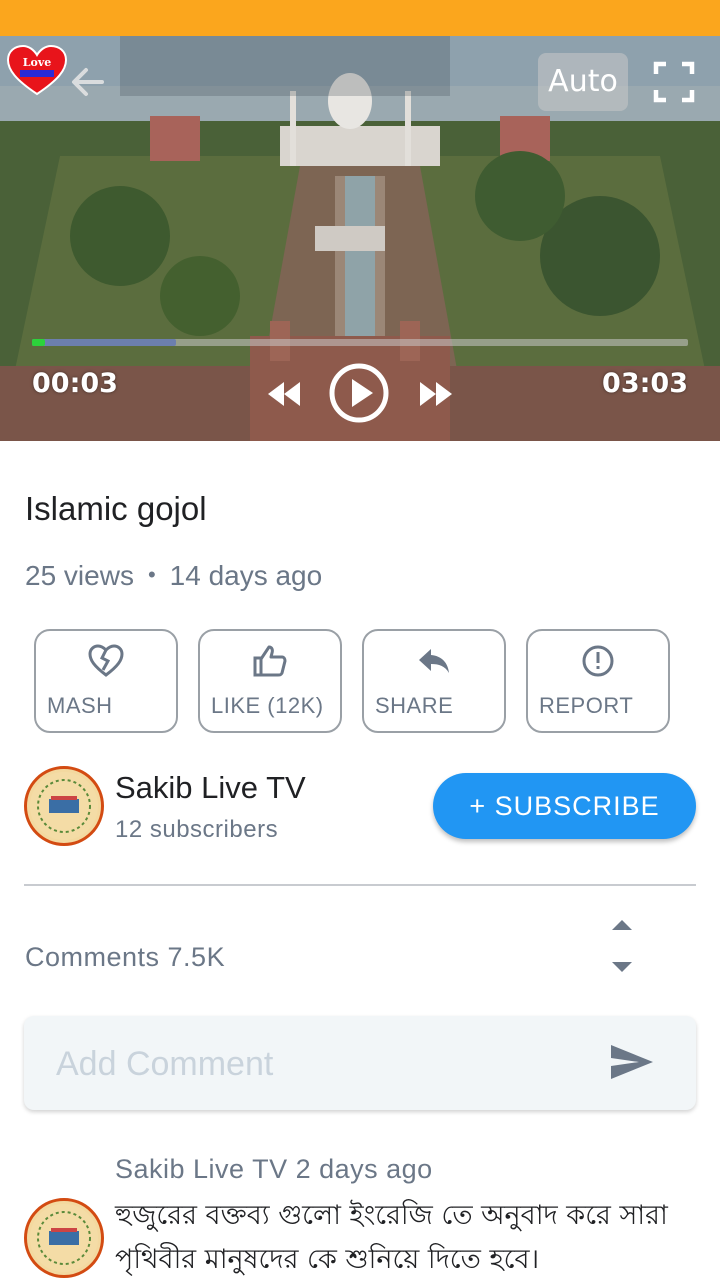 This screenshot has width=720, height=1282. What do you see at coordinates (246, 575) in the screenshot?
I see `upload-date: 14 days ago` at bounding box center [246, 575].